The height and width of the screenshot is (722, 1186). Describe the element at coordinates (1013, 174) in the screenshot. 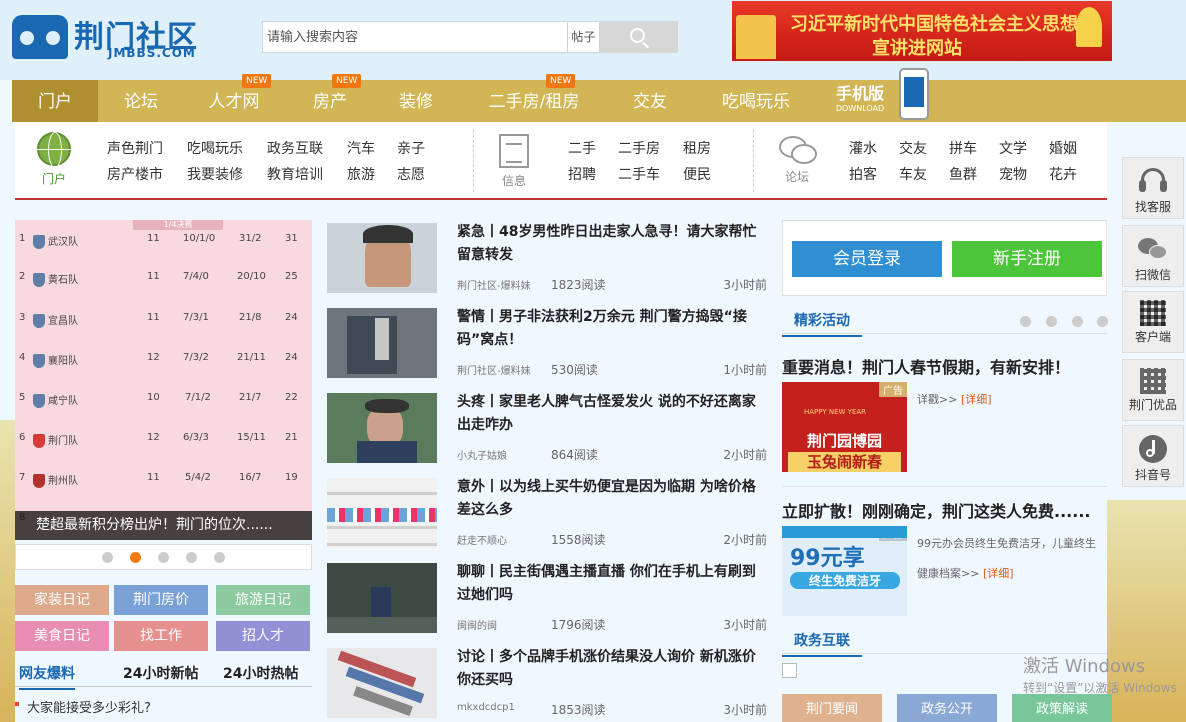

I see `cat-link: 宠物` at that location.